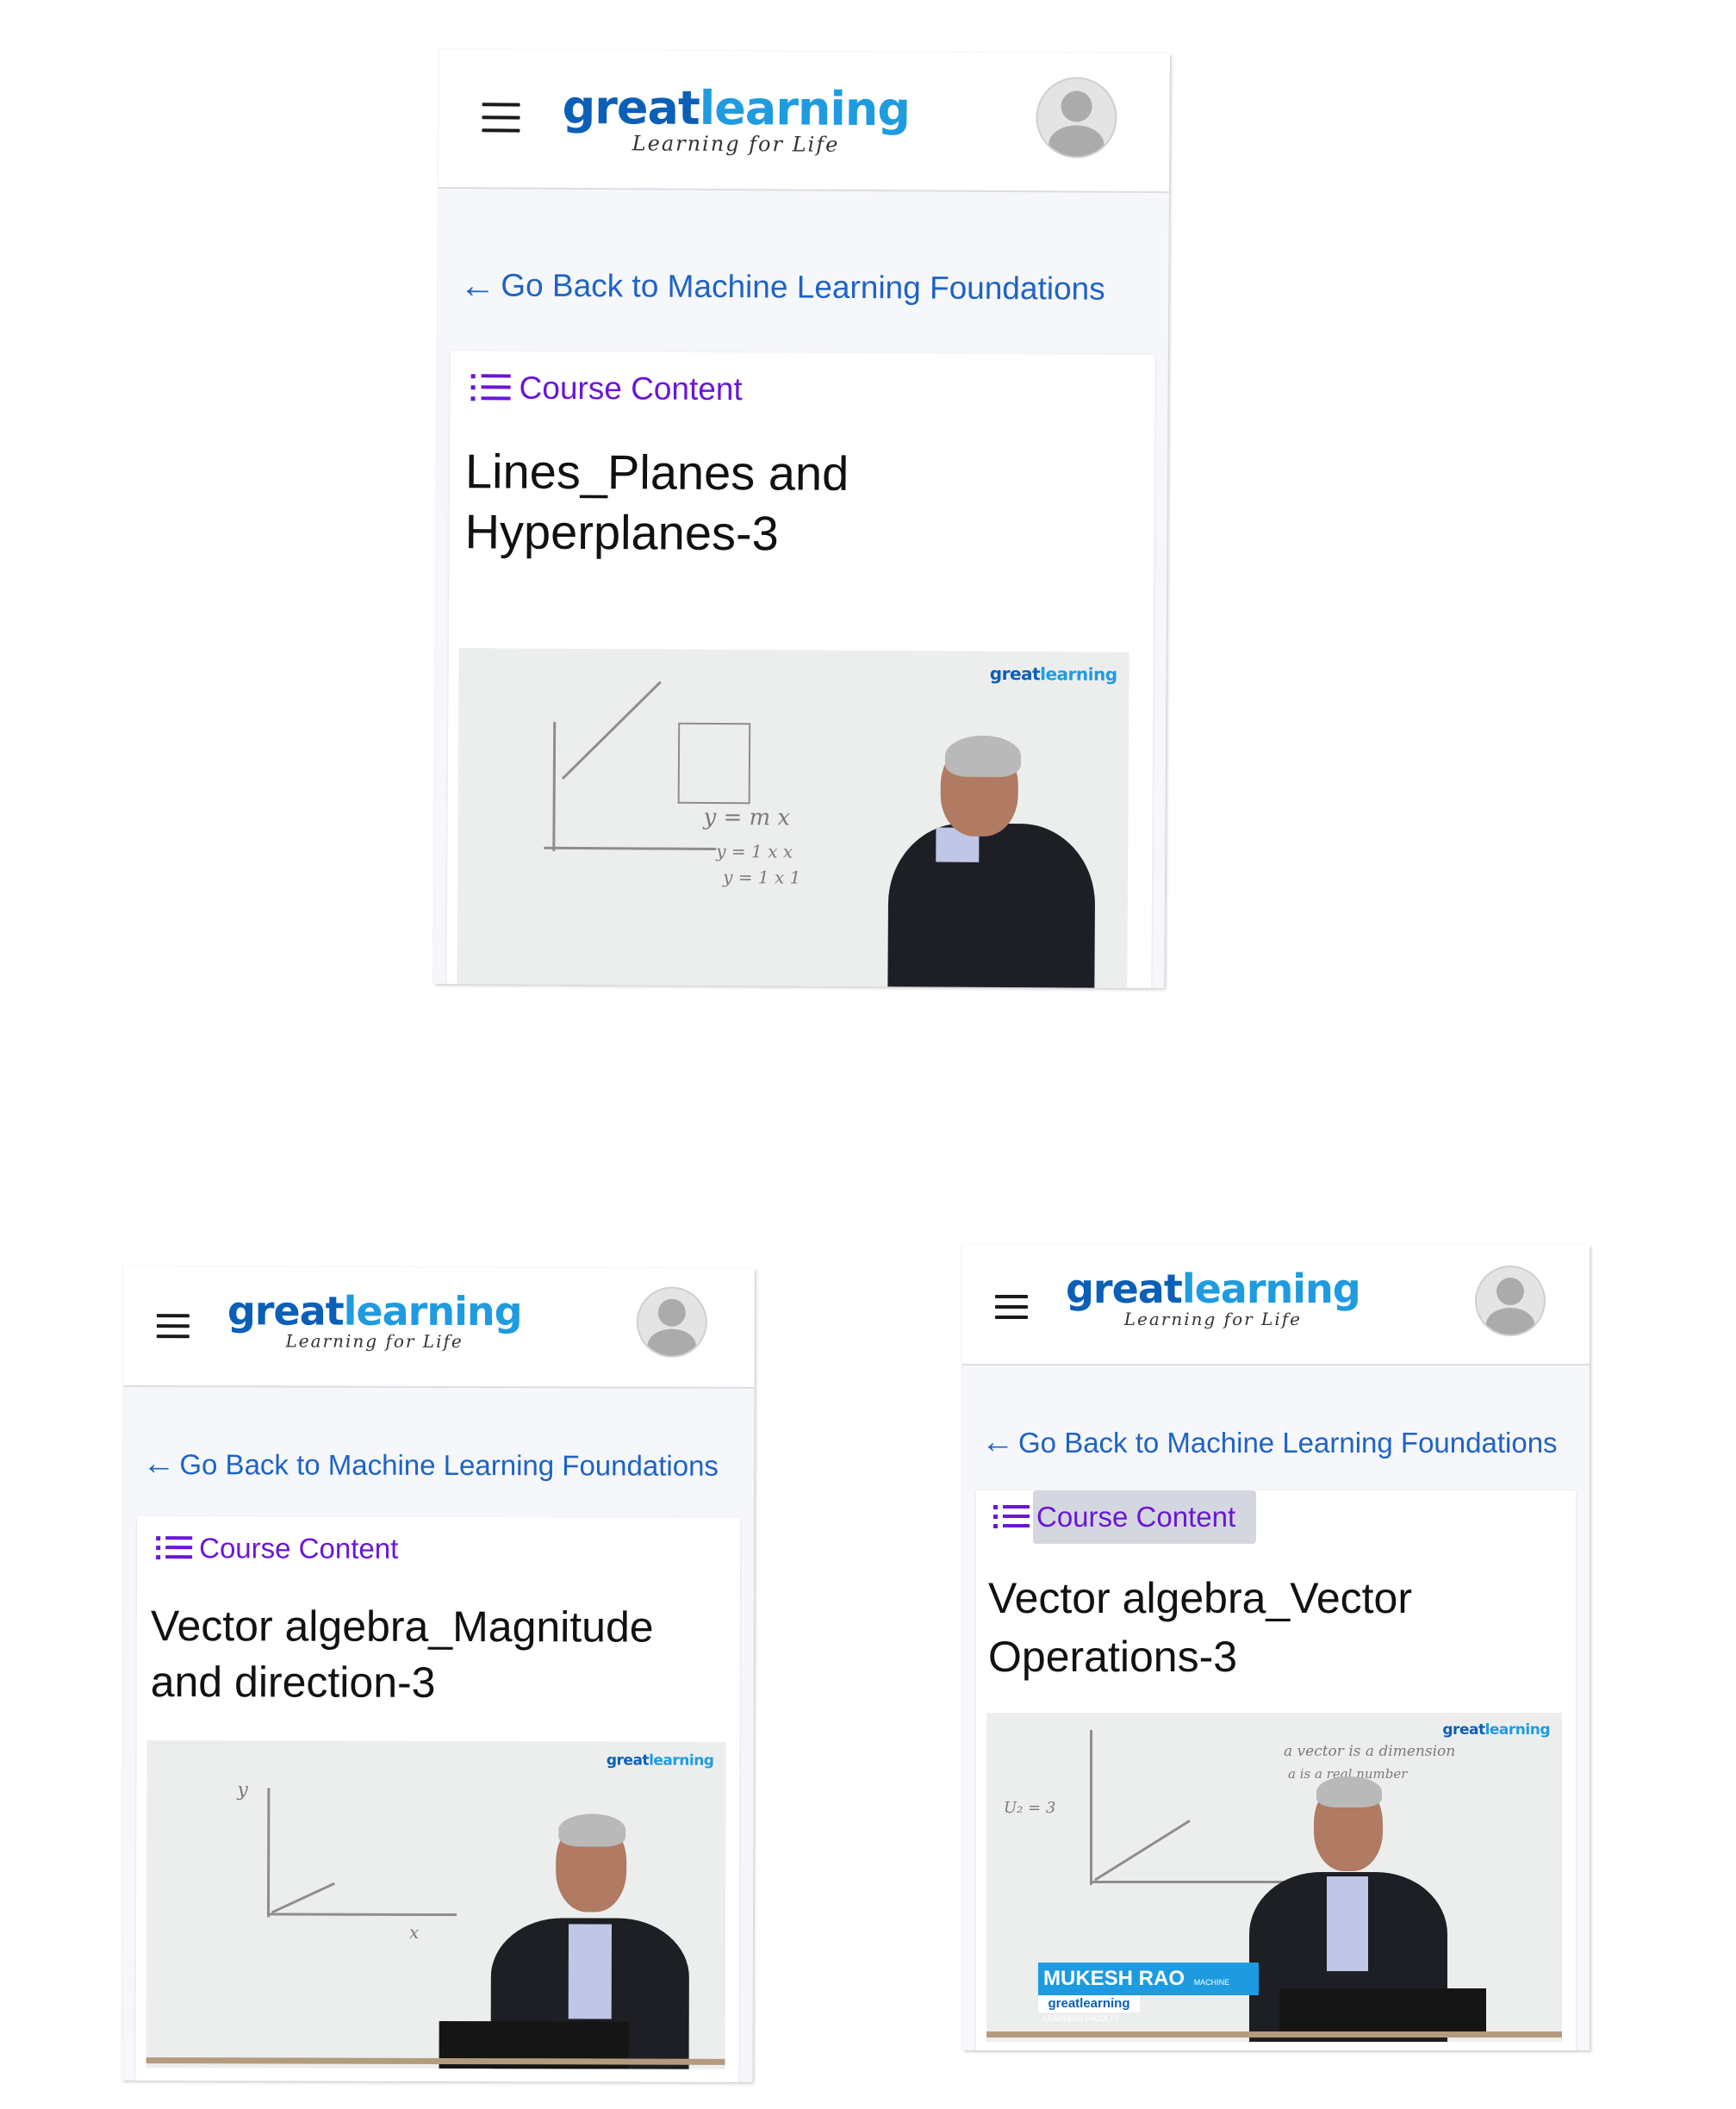 Image resolution: width=1736 pixels, height=2109 pixels. What do you see at coordinates (612, 731) in the screenshot?
I see `board-line` at bounding box center [612, 731].